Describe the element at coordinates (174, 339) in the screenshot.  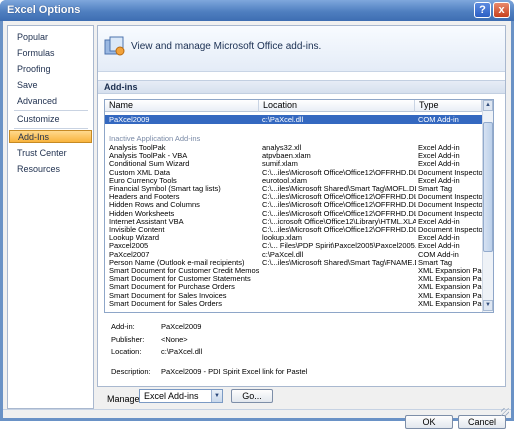
I see `detail-publisher-value: <None>` at that location.